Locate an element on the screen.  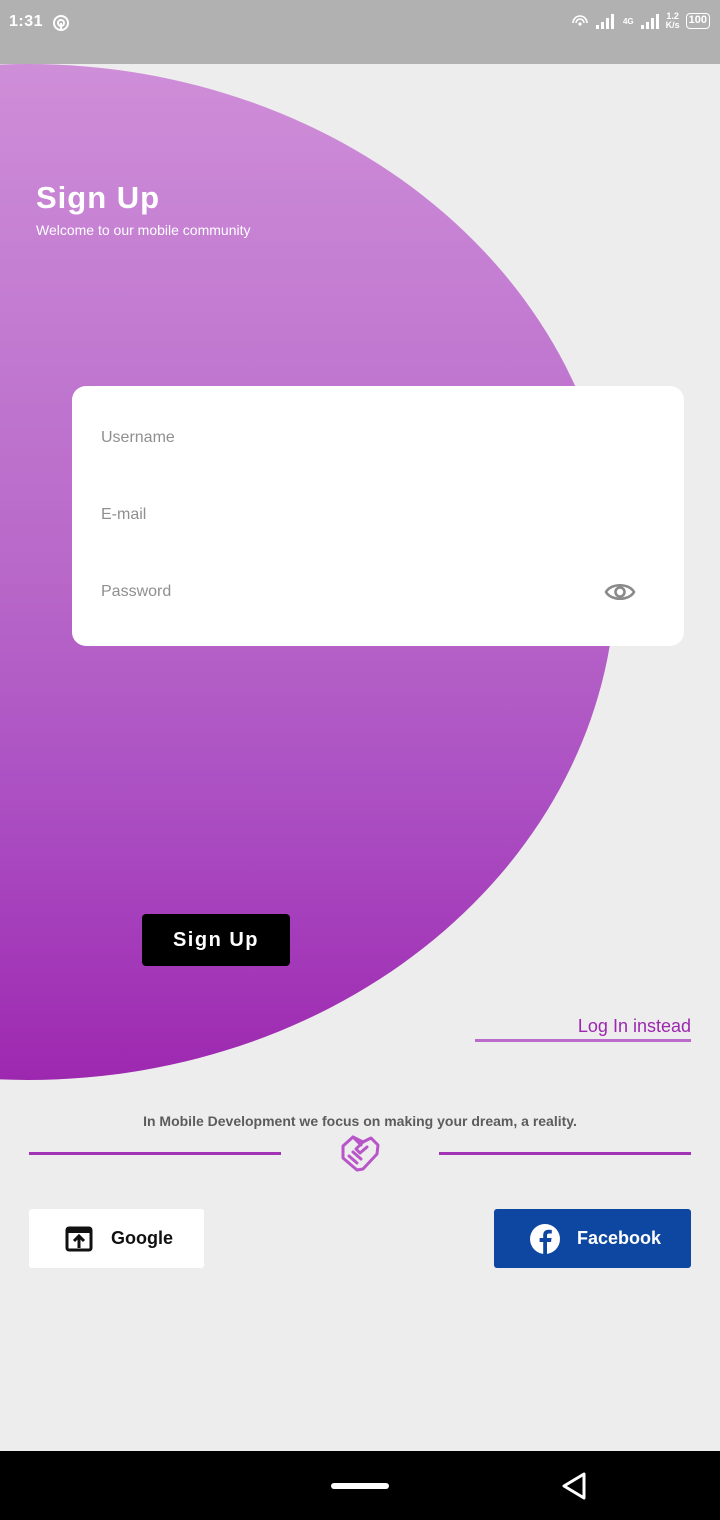
login-instead-link: Log In instead is located at coordinates (583, 1029).